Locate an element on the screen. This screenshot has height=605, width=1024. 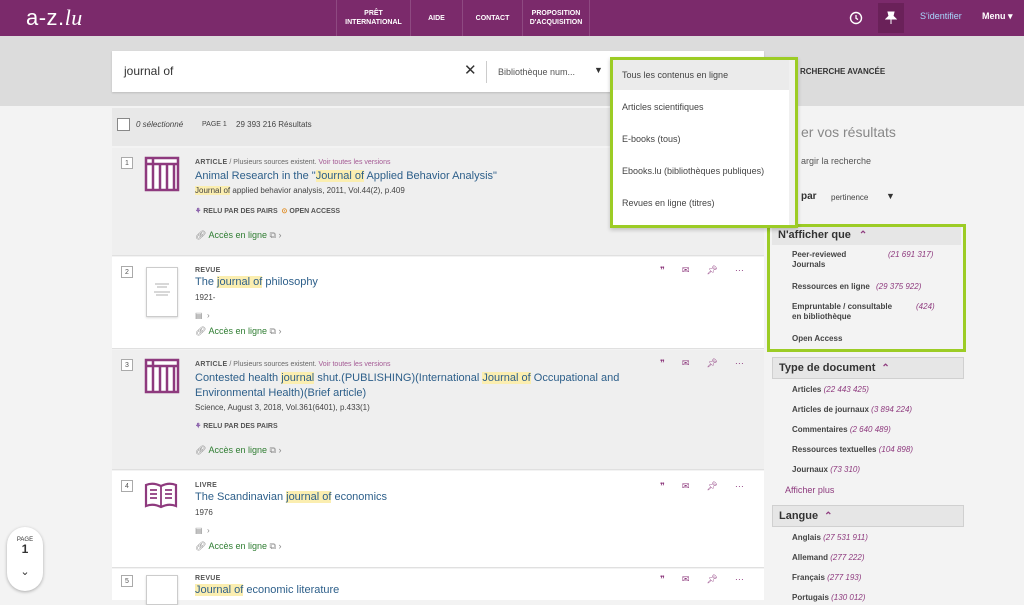
search-input: journal of is located at coordinates (148, 71).